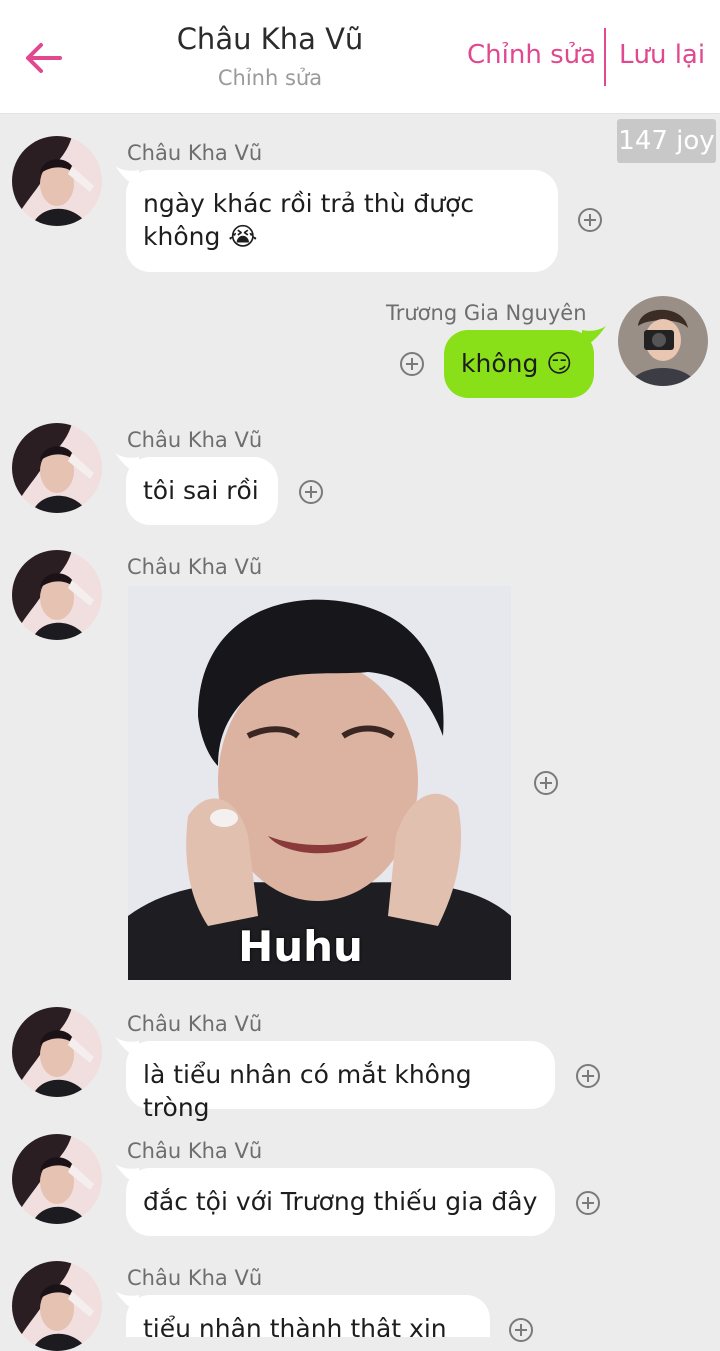 The width and height of the screenshot is (720, 1351). I want to click on sender-name: Trương Gia Nguyên, so click(486, 313).